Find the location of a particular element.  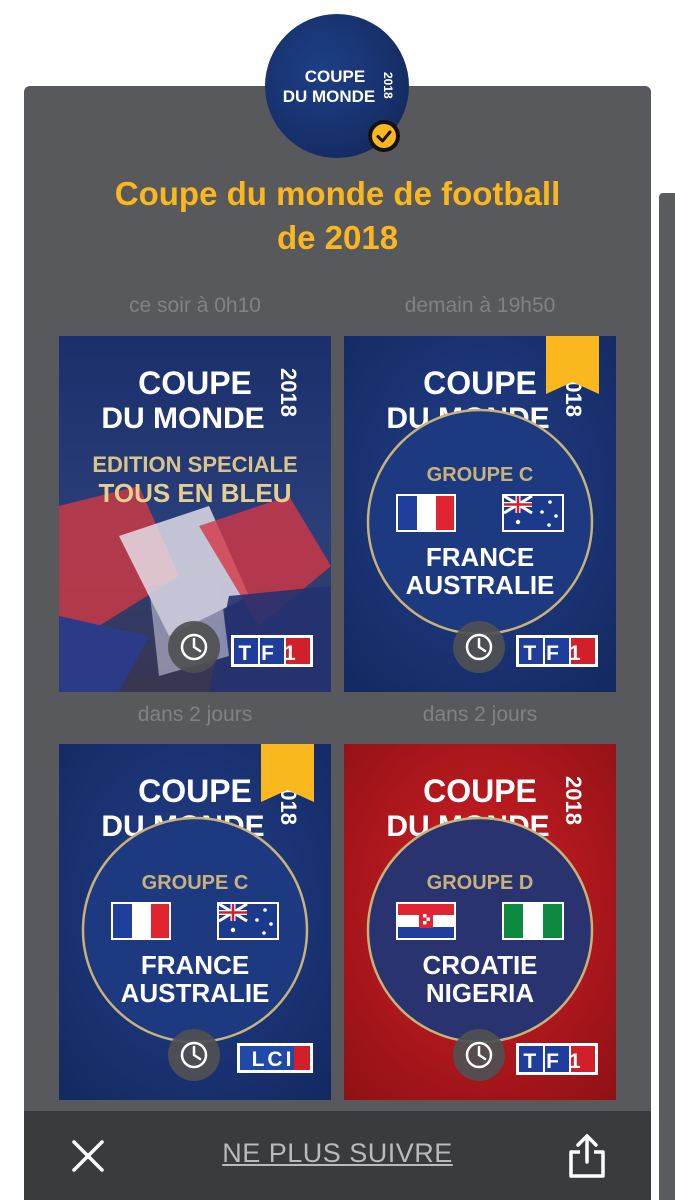

close-icon is located at coordinates (88, 1156).